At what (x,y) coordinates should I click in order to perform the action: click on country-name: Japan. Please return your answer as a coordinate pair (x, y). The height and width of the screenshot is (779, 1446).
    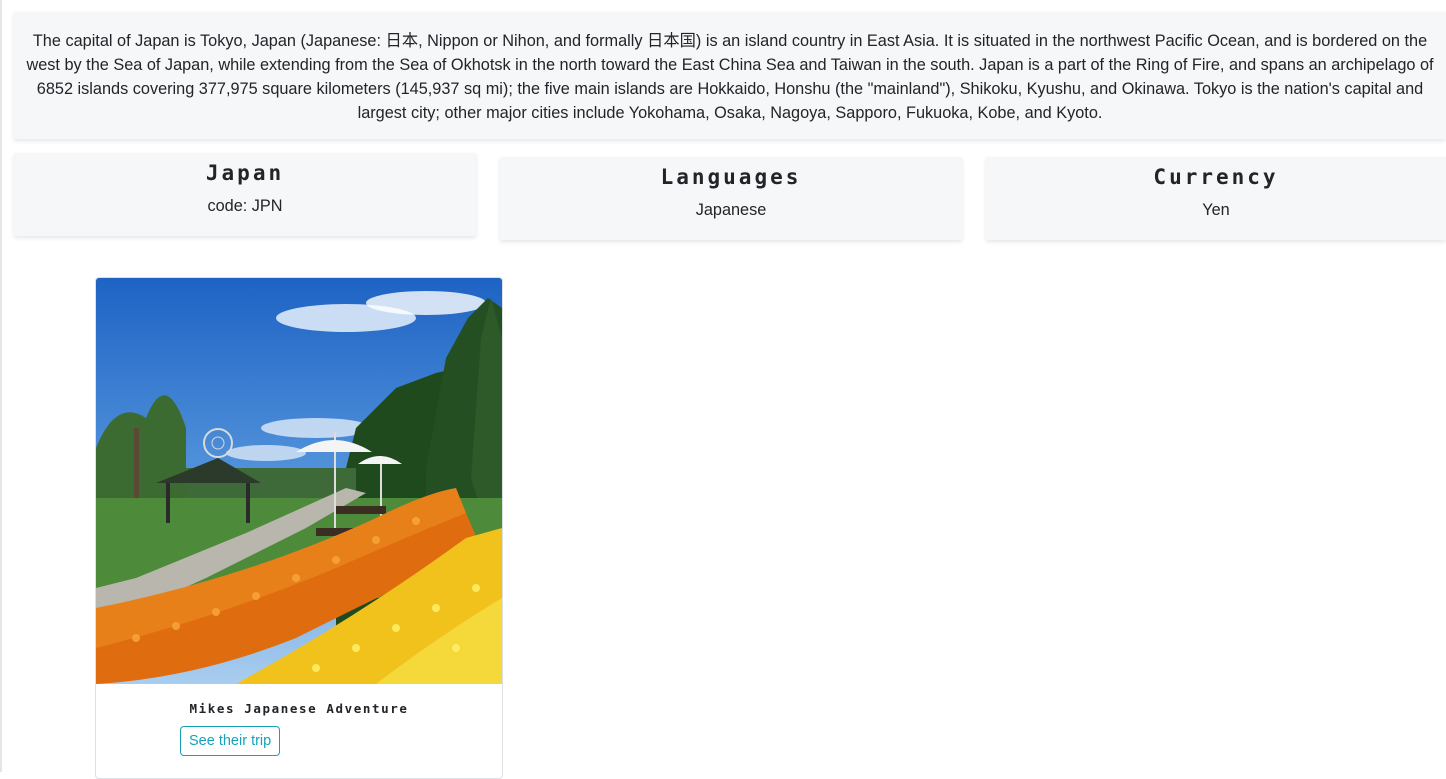
    Looking at the image, I should click on (245, 173).